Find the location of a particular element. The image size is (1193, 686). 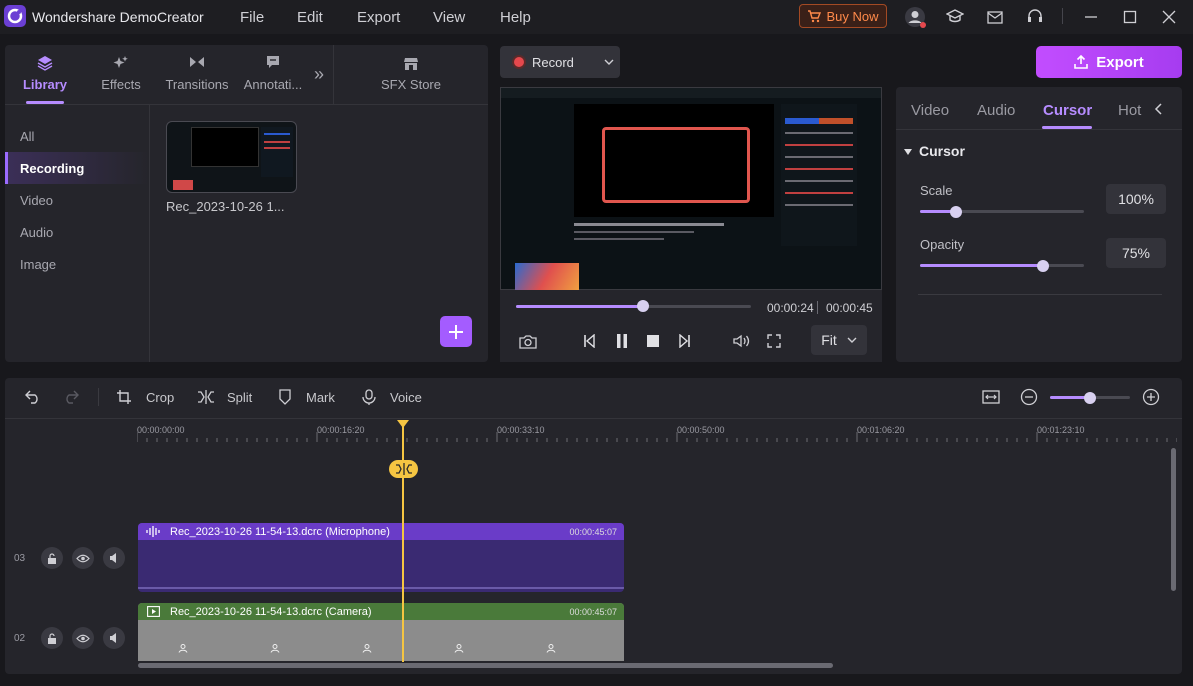

fit-timeline-icon is located at coordinates (991, 397).